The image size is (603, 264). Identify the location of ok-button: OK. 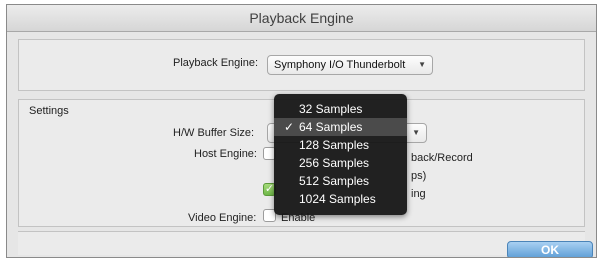
(550, 249).